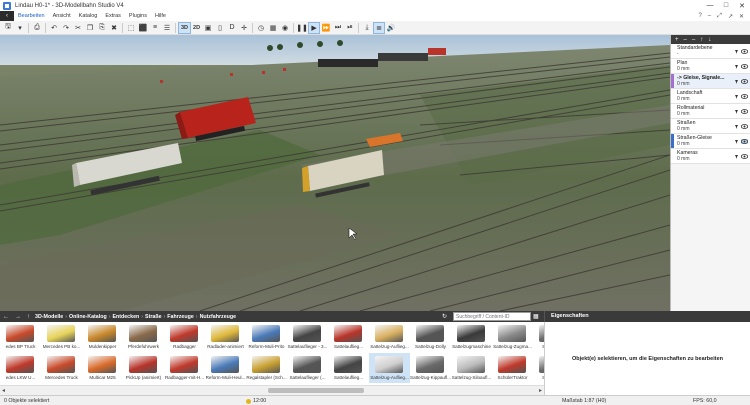 The height and width of the screenshot is (405, 750). I want to click on catalog-item: Multicar M25, so click(102, 368).